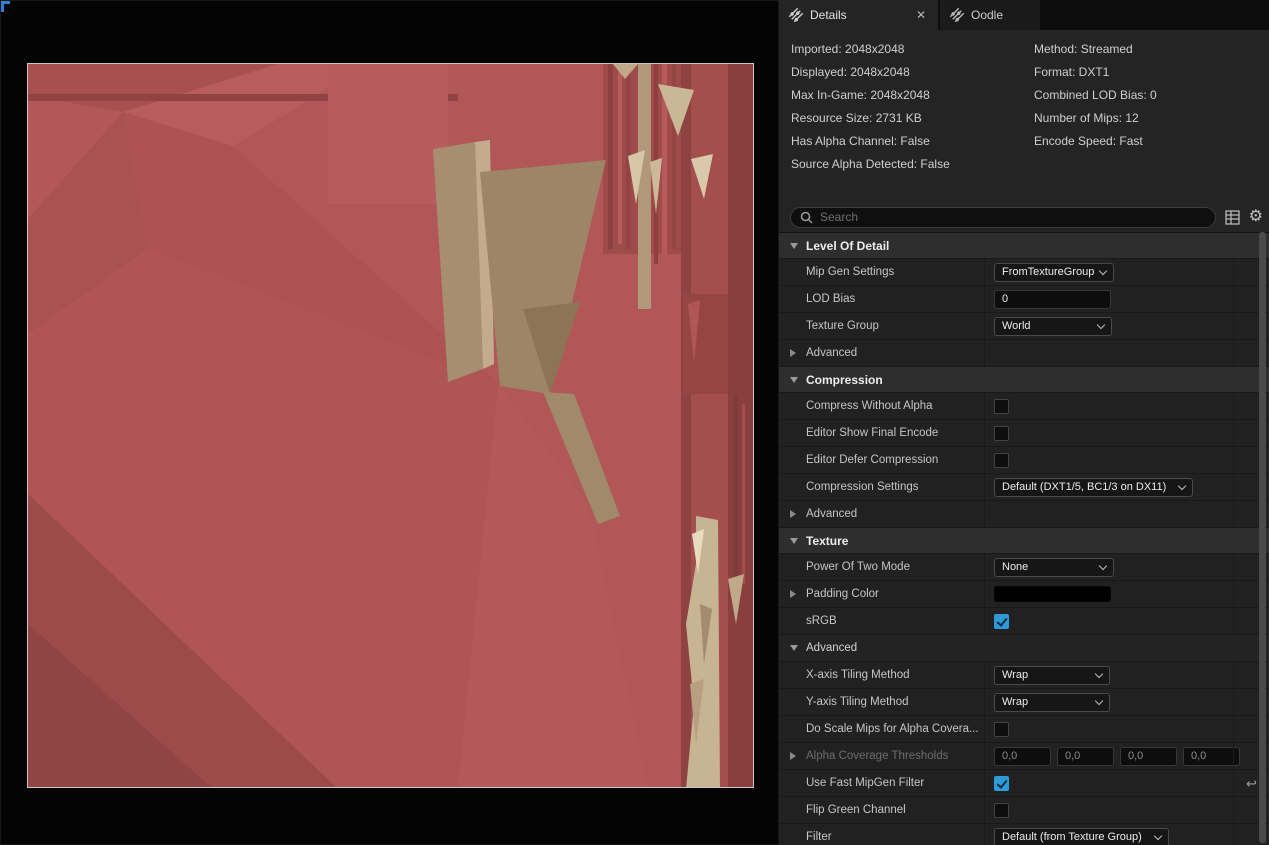 The image size is (1269, 845). I want to click on section-texture: Texture, so click(1024, 541).